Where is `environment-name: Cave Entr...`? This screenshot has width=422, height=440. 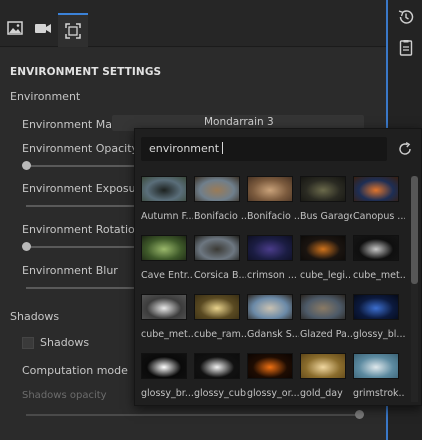
environment-name: Cave Entr... is located at coordinates (167, 275).